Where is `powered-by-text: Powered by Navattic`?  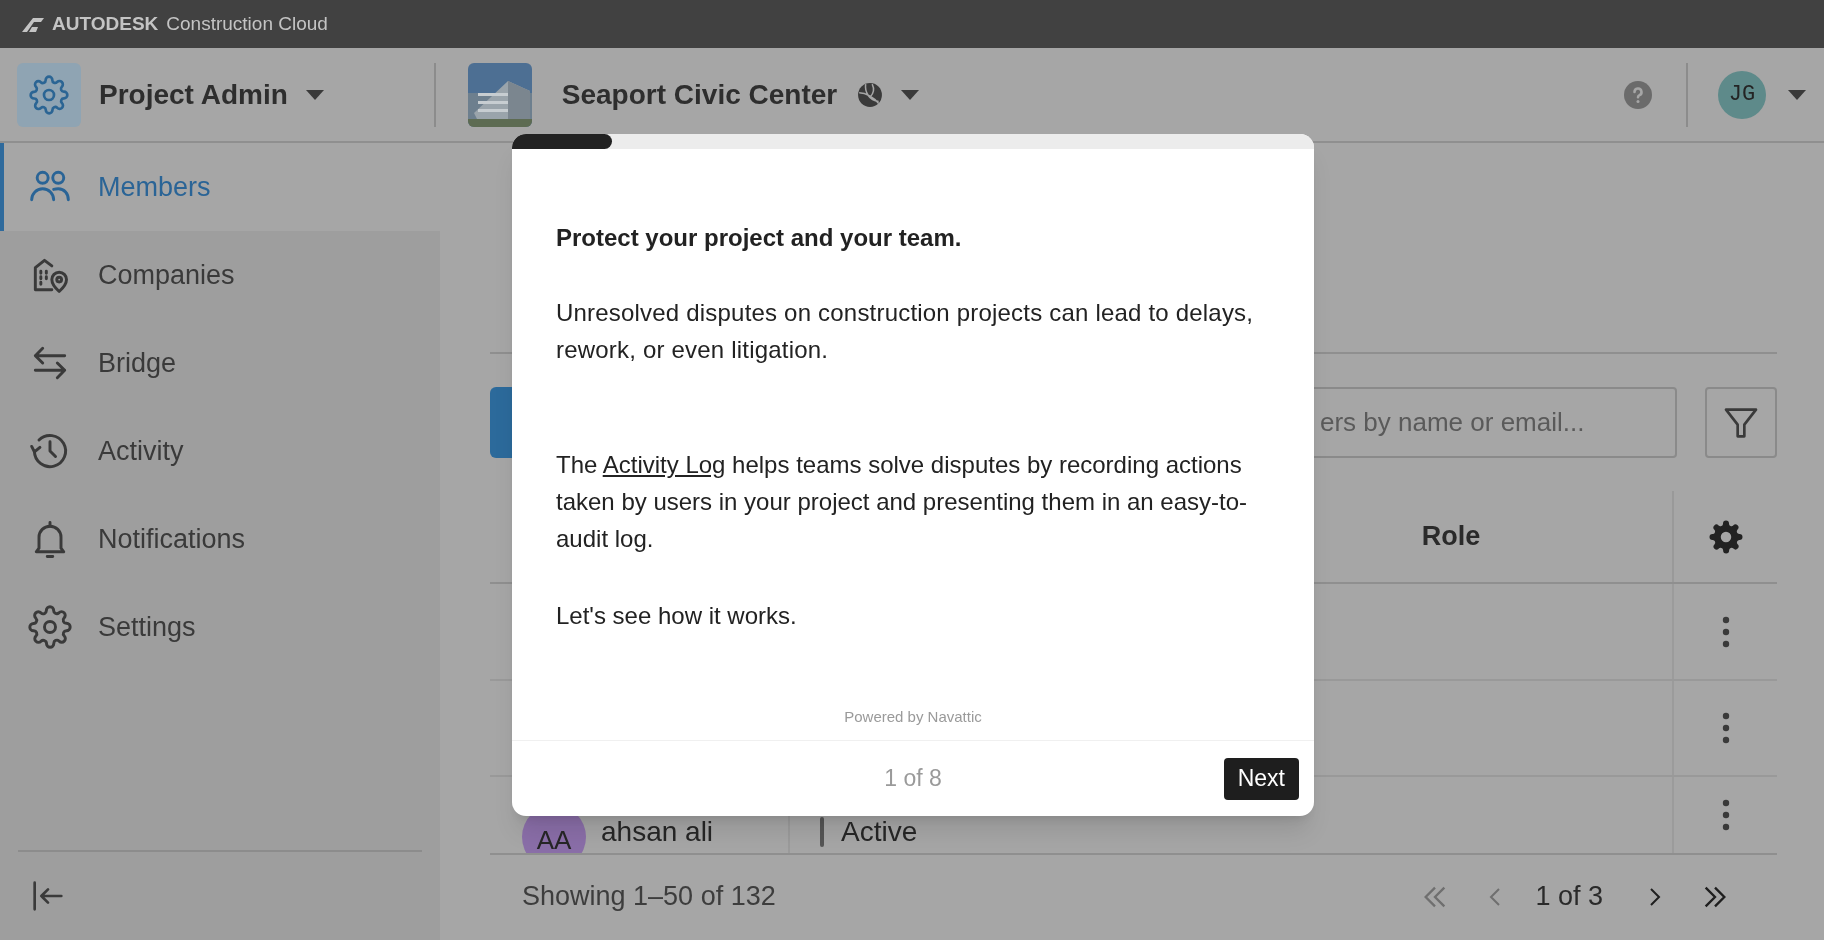 powered-by-text: Powered by Navattic is located at coordinates (913, 717).